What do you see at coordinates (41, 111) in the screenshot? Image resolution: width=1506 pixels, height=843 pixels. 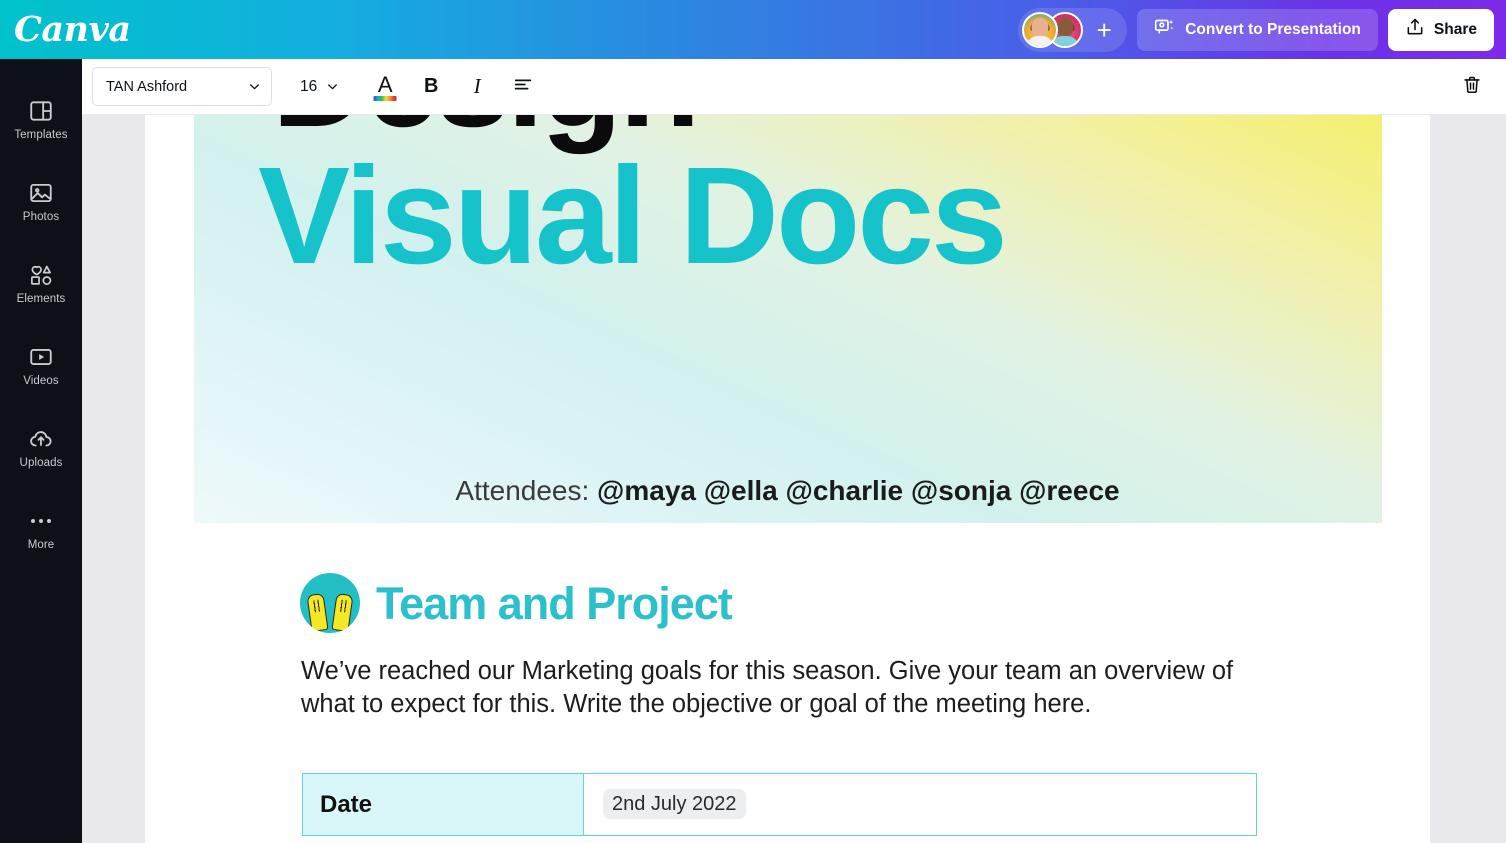 I see `templates-icon` at bounding box center [41, 111].